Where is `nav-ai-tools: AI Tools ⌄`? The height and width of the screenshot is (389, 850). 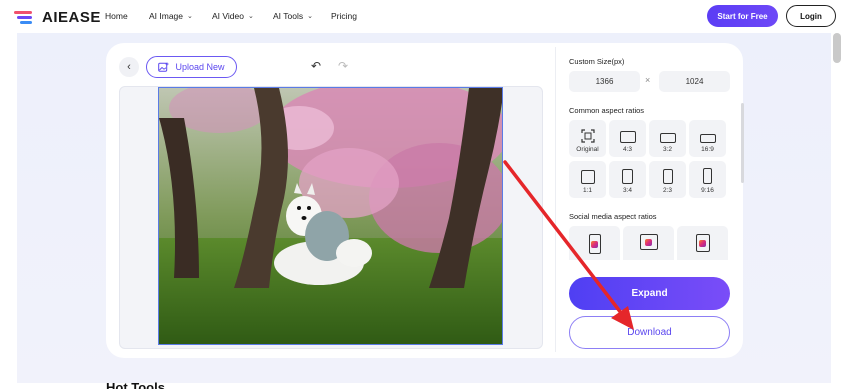
nav-ai-tools: AI Tools ⌄ is located at coordinates (293, 16).